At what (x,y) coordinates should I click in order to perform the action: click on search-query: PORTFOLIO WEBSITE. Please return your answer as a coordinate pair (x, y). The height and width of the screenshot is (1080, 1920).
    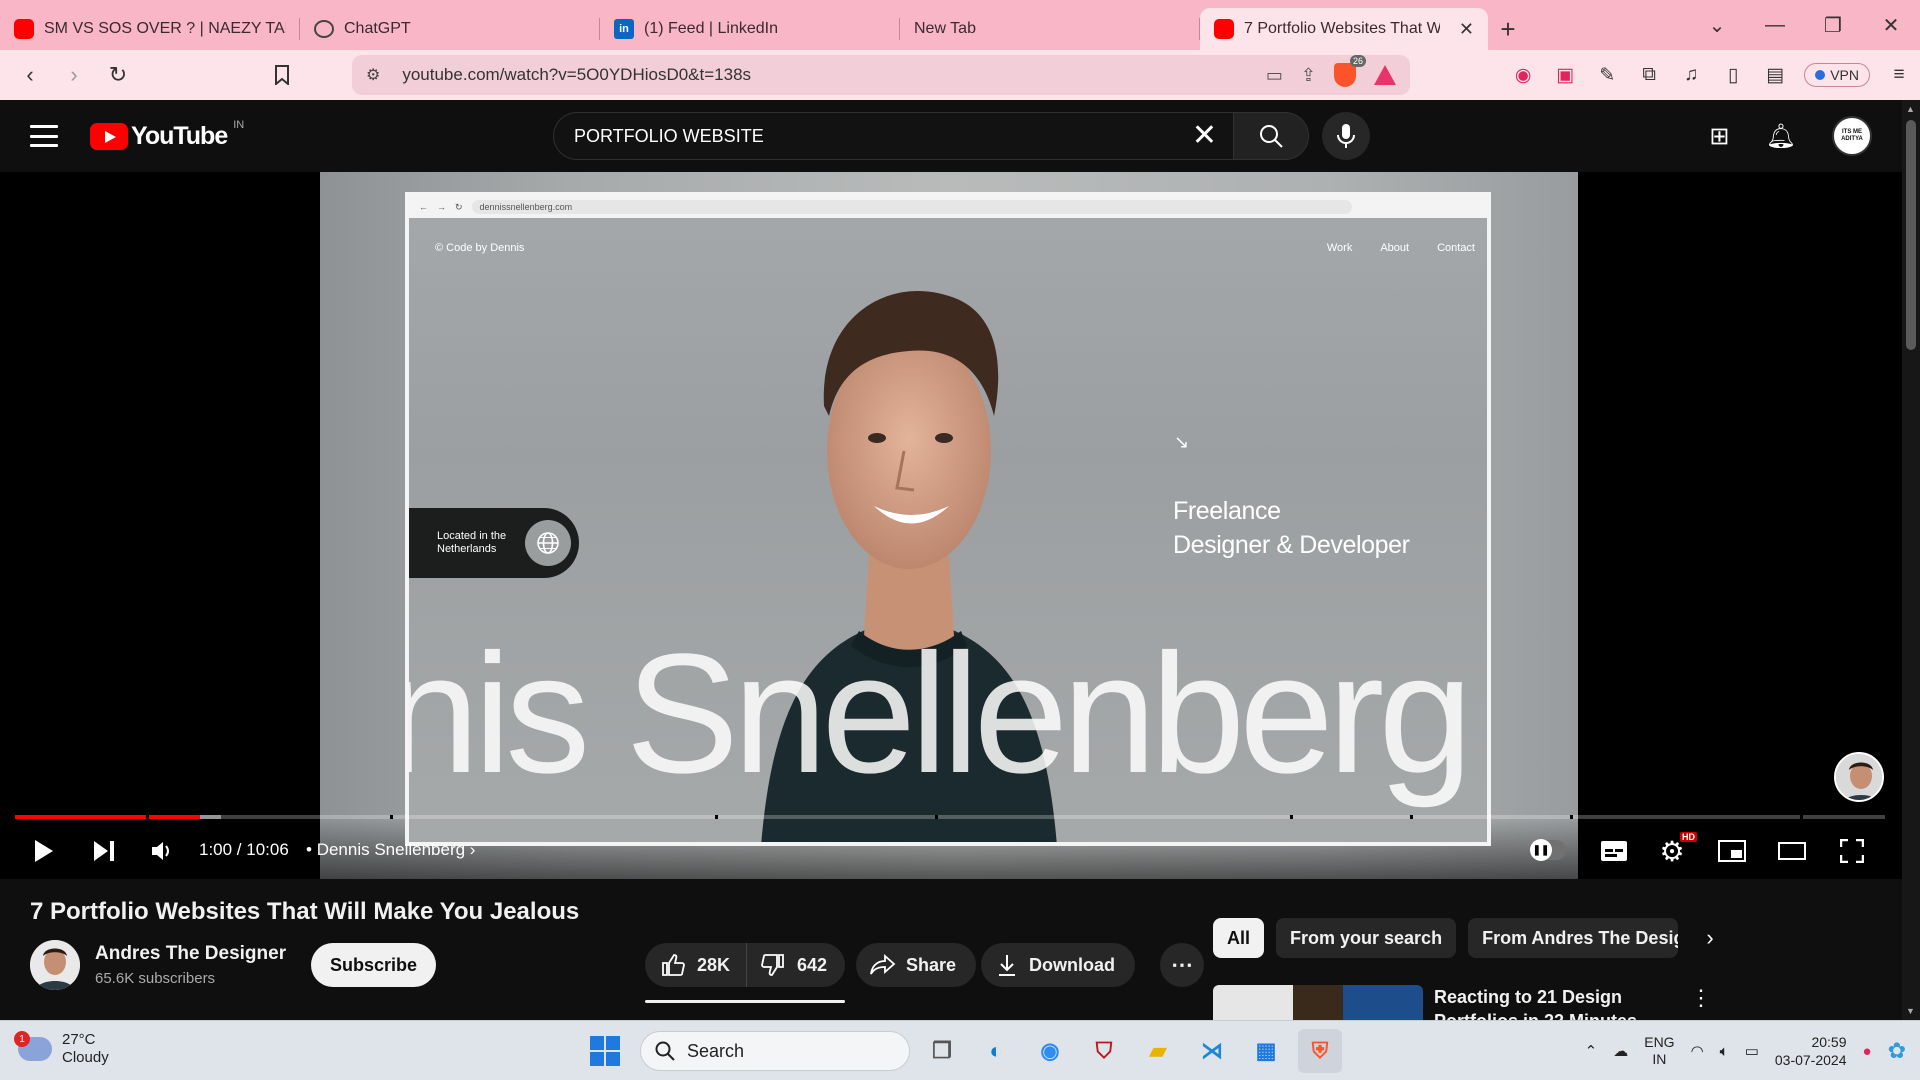
    Looking at the image, I should click on (669, 136).